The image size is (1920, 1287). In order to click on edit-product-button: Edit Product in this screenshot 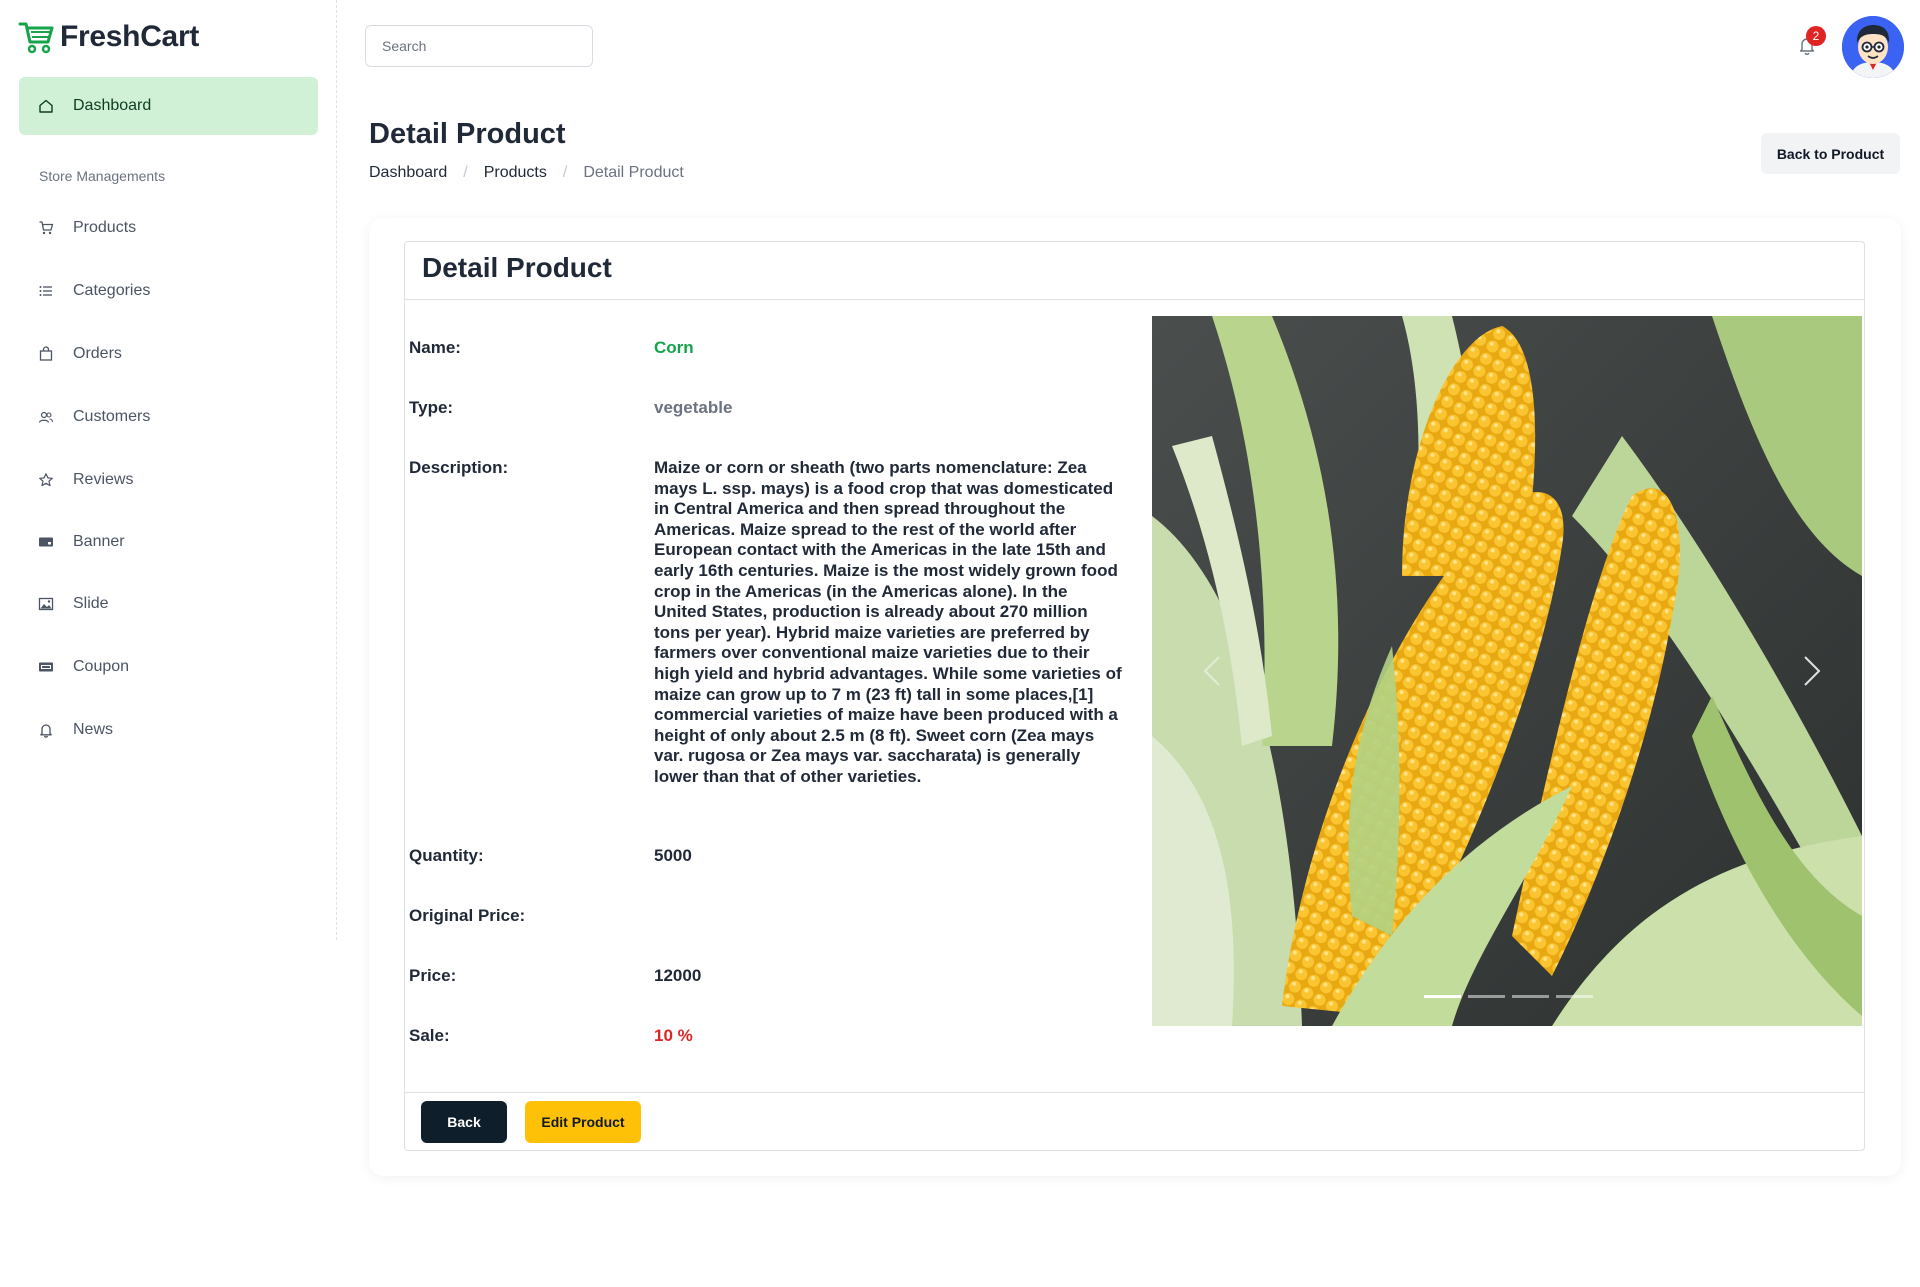, I will do `click(583, 1122)`.